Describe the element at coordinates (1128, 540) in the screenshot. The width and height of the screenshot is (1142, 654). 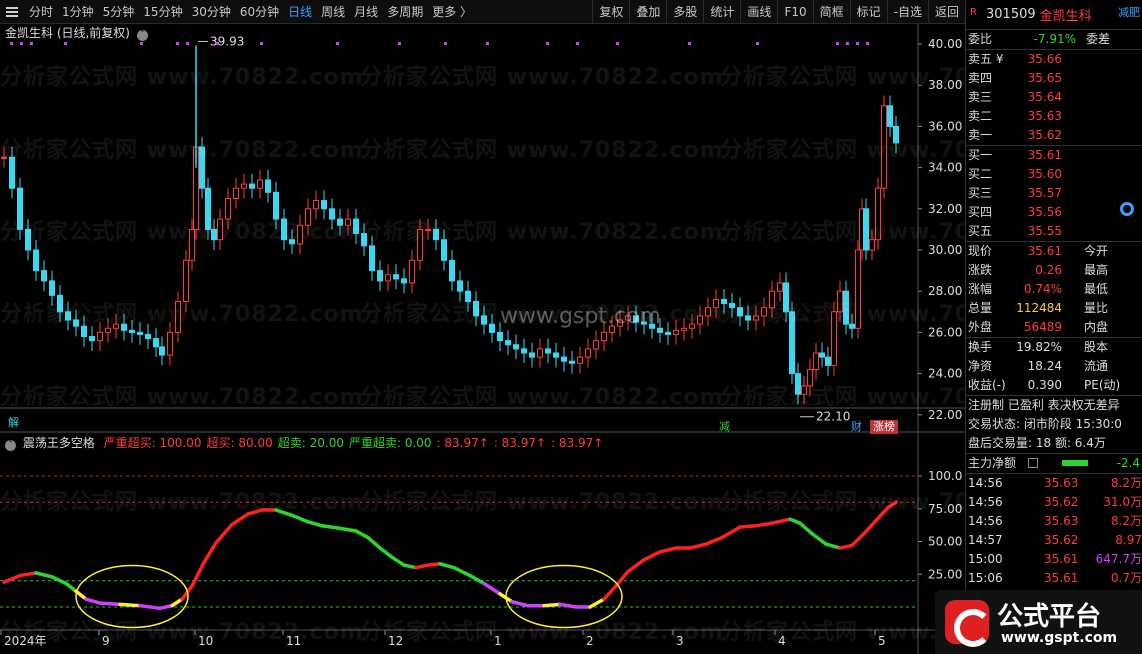
I see `tick-volume: 8.97` at that location.